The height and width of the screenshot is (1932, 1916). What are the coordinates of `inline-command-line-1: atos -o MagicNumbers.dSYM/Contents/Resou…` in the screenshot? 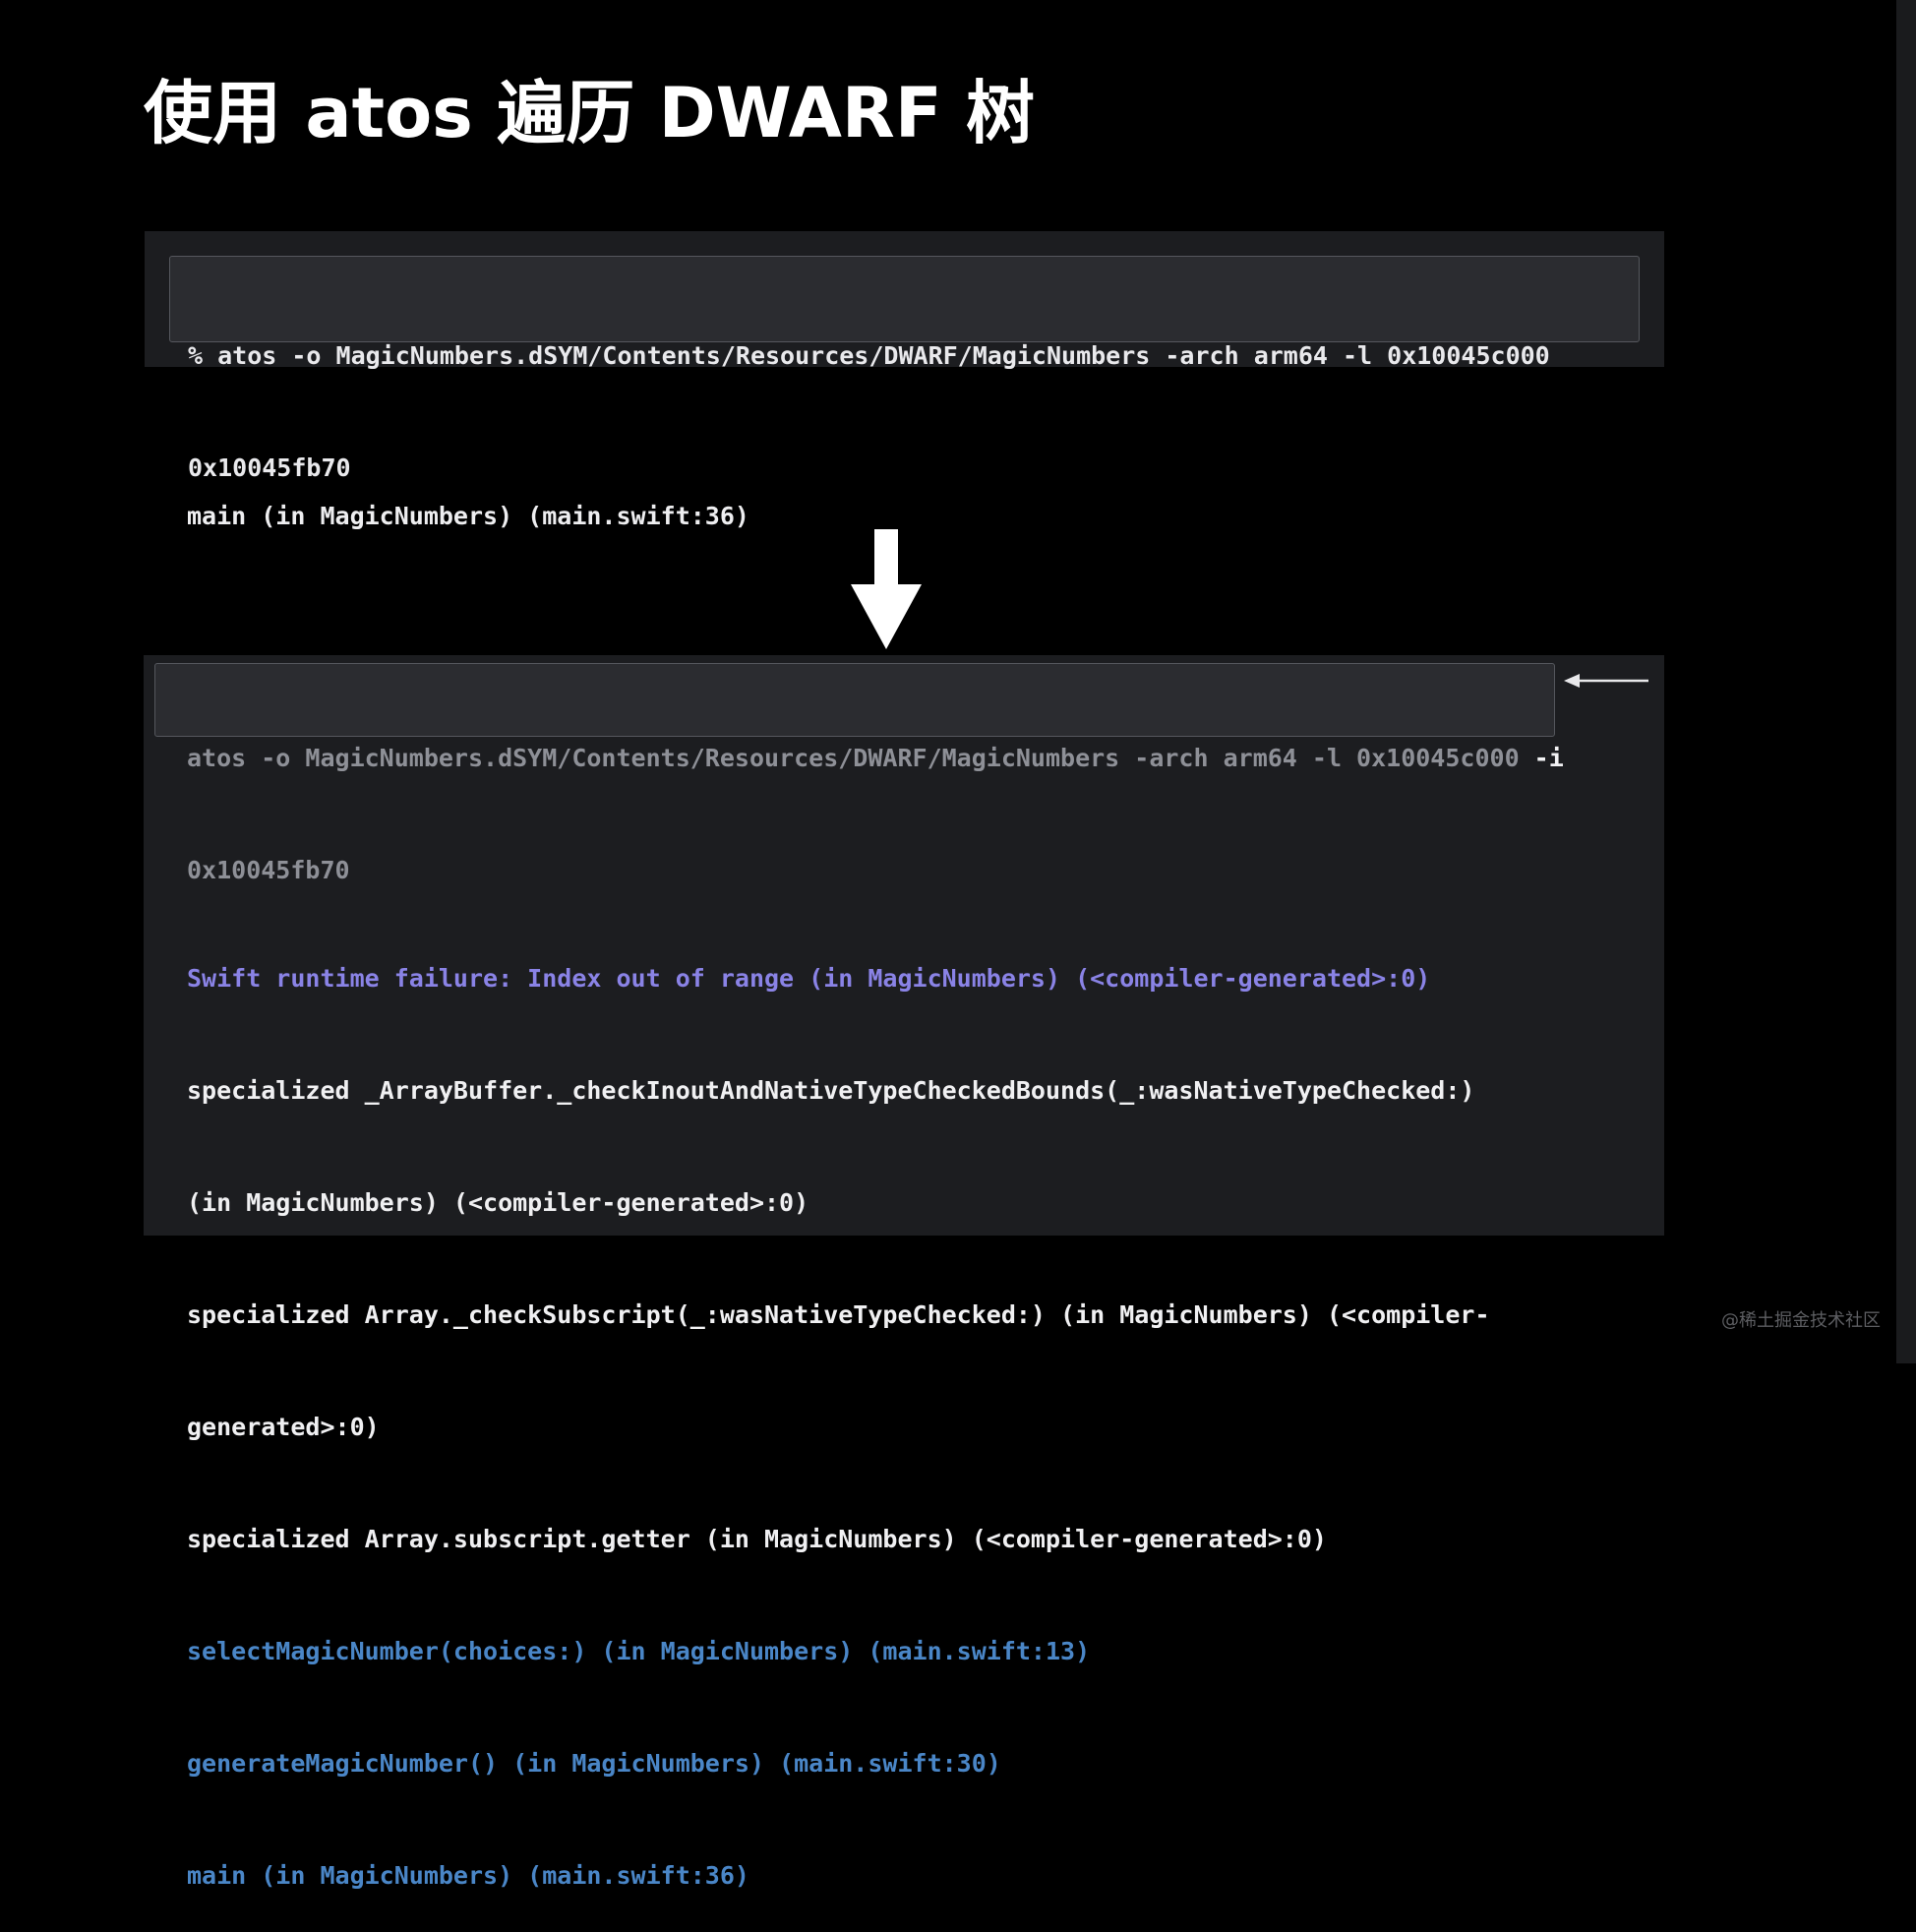 It's located at (875, 759).